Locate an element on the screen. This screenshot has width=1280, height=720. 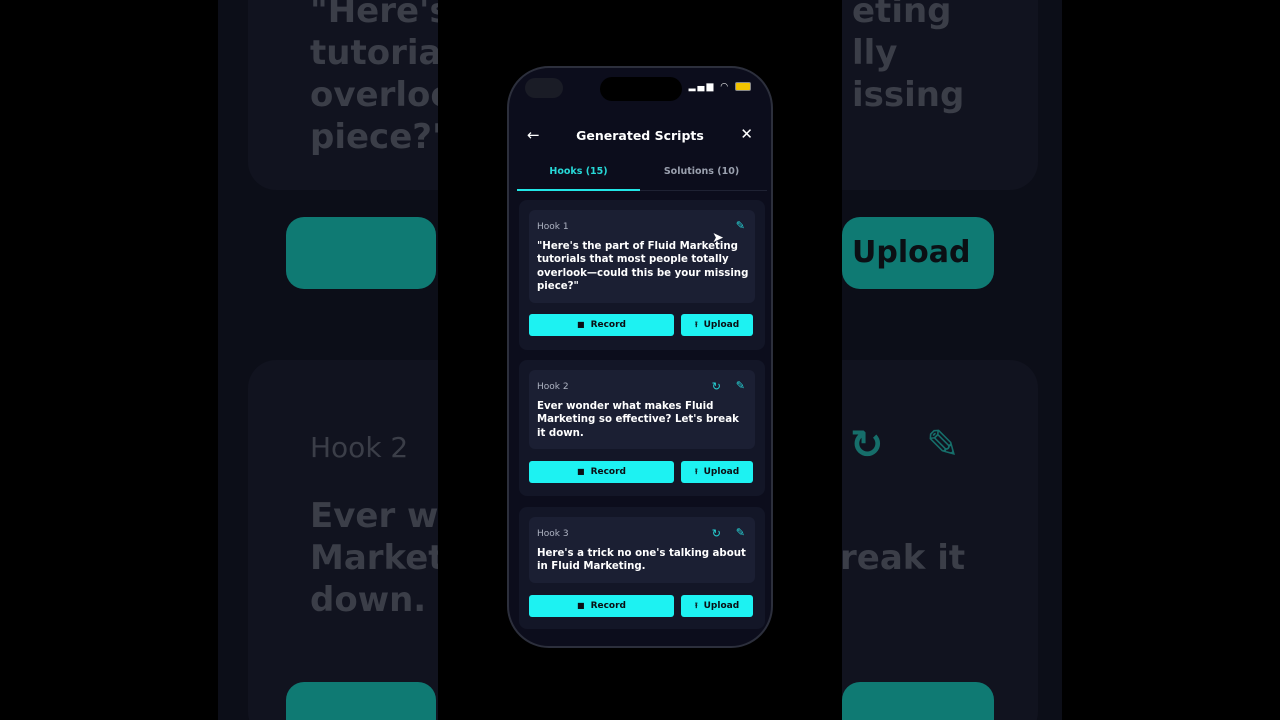
bg-upload-button: Upload is located at coordinates (918, 253).